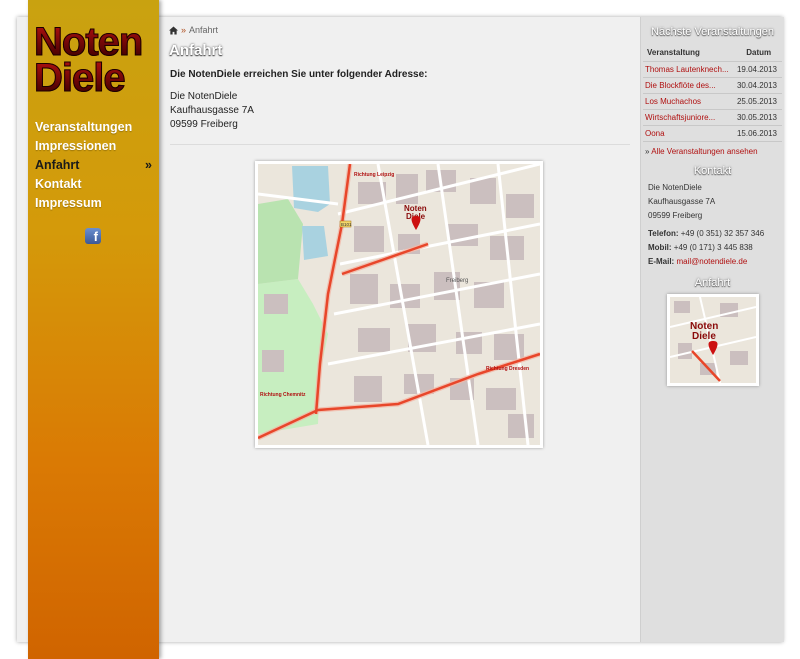 The height and width of the screenshot is (659, 800). I want to click on event-date: 30.05.2013, so click(757, 117).